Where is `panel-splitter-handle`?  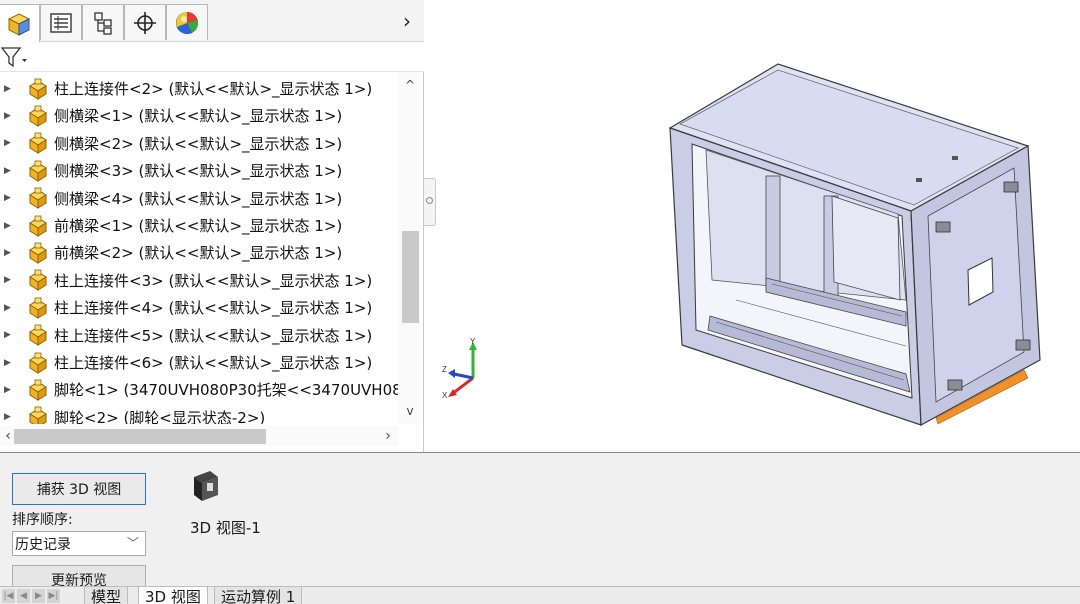 panel-splitter-handle is located at coordinates (430, 202).